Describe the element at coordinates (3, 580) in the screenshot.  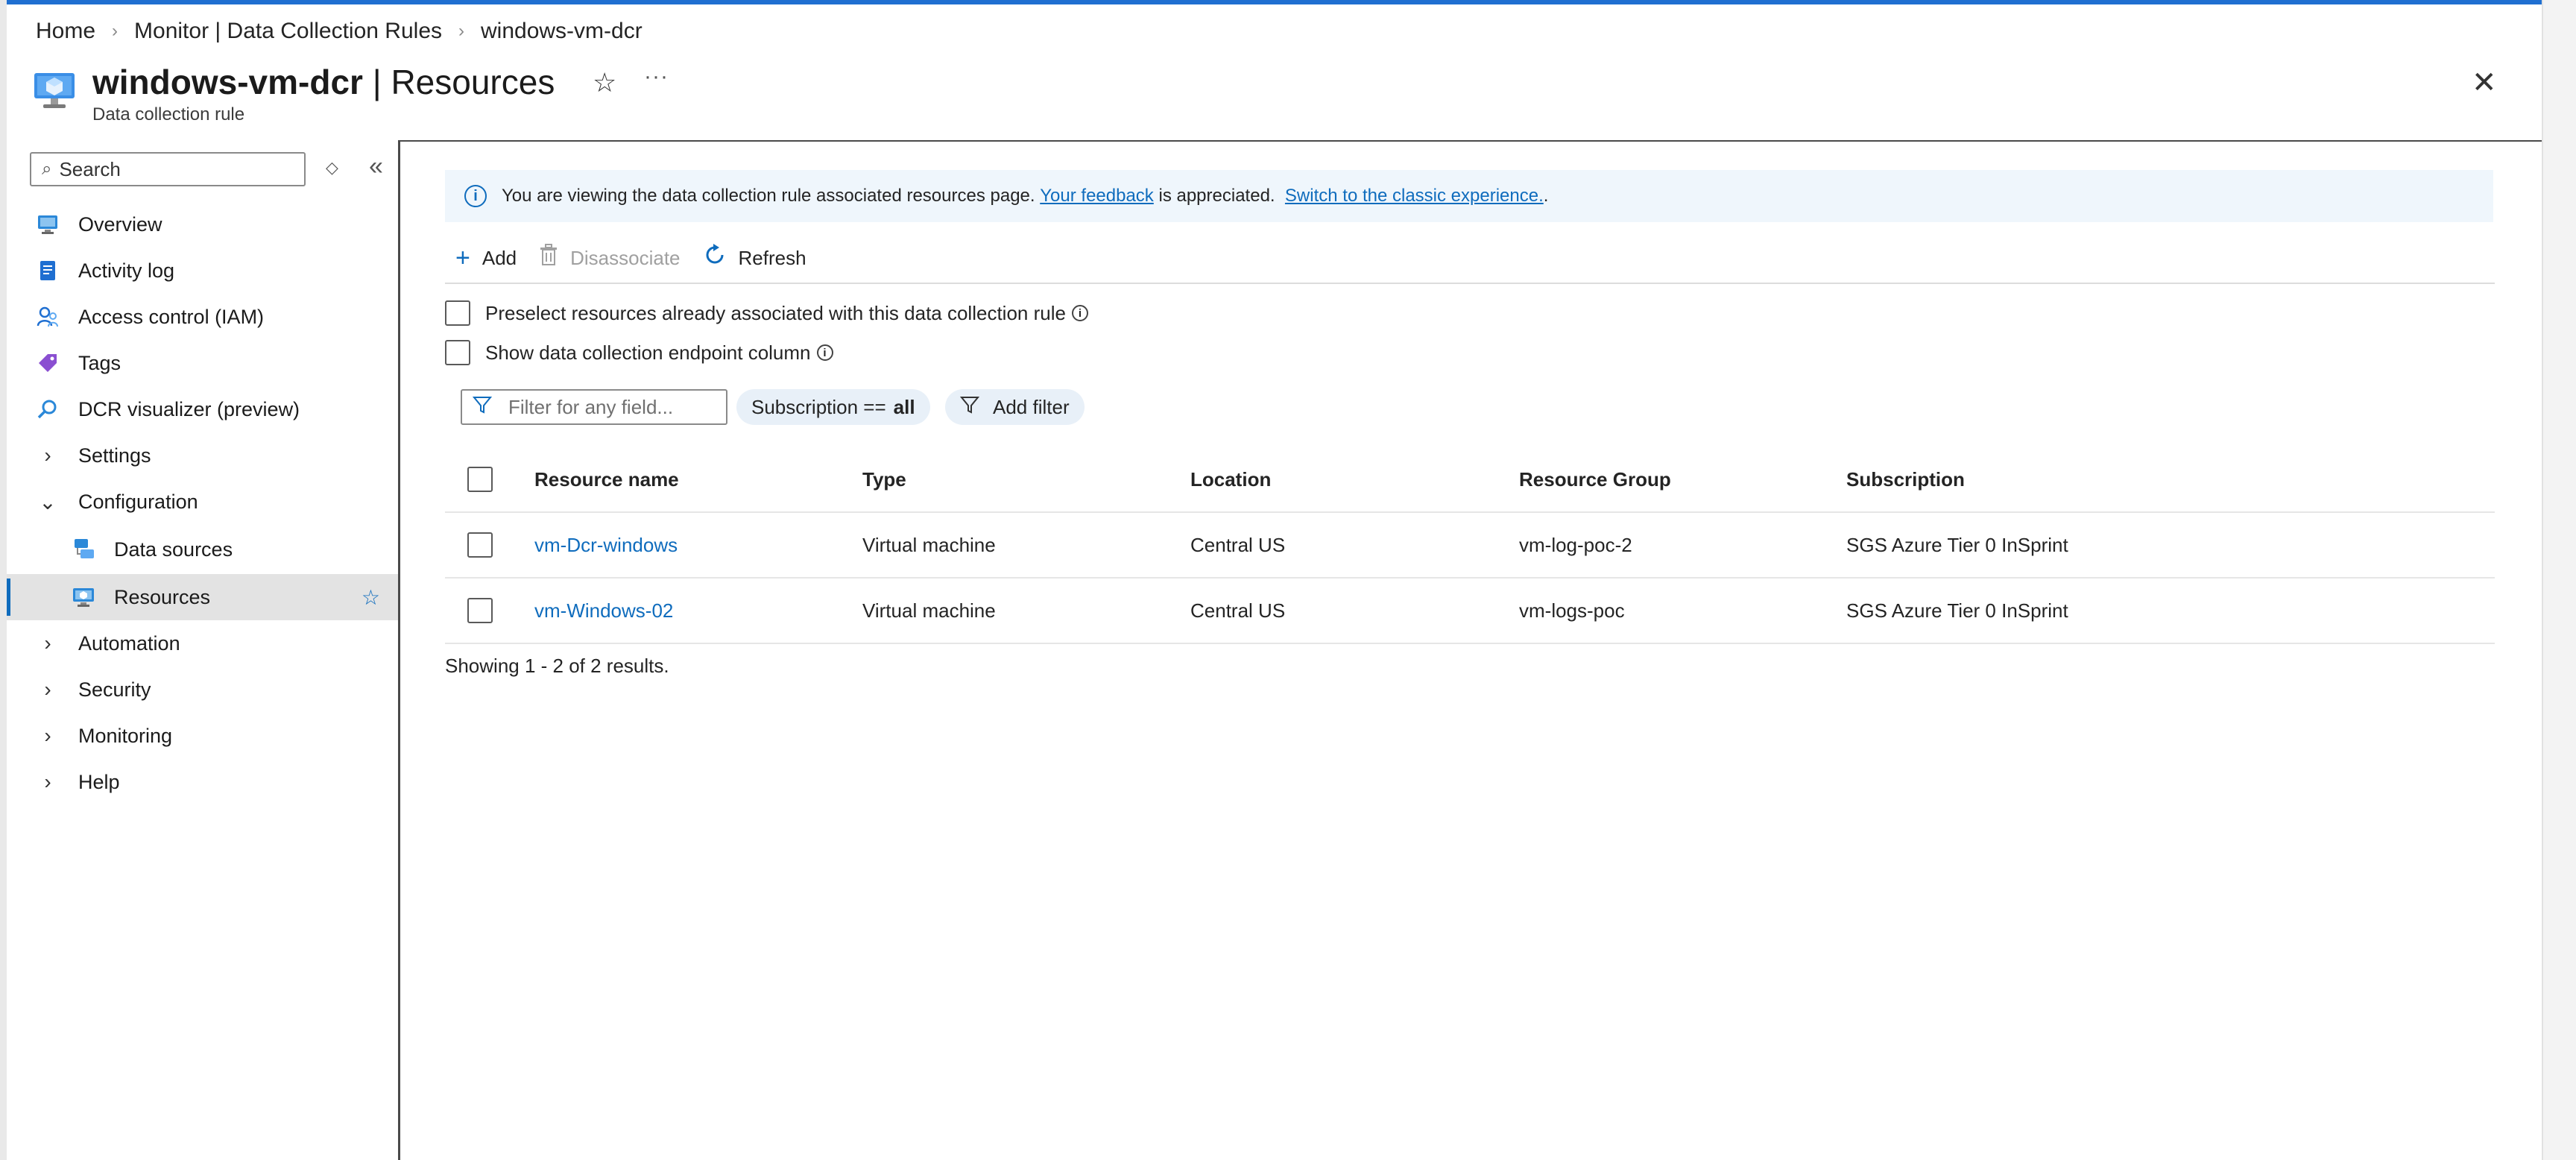
I see `left-edge` at that location.